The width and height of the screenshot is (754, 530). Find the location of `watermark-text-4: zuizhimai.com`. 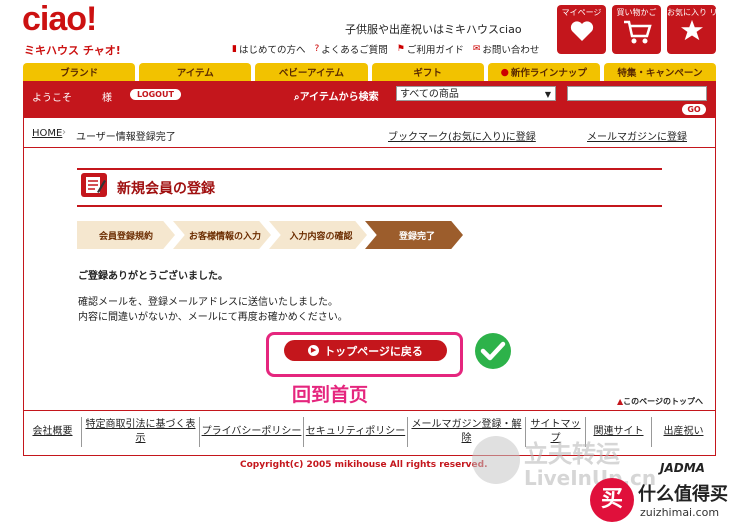

watermark-text-4: zuizhimai.com is located at coordinates (680, 512).